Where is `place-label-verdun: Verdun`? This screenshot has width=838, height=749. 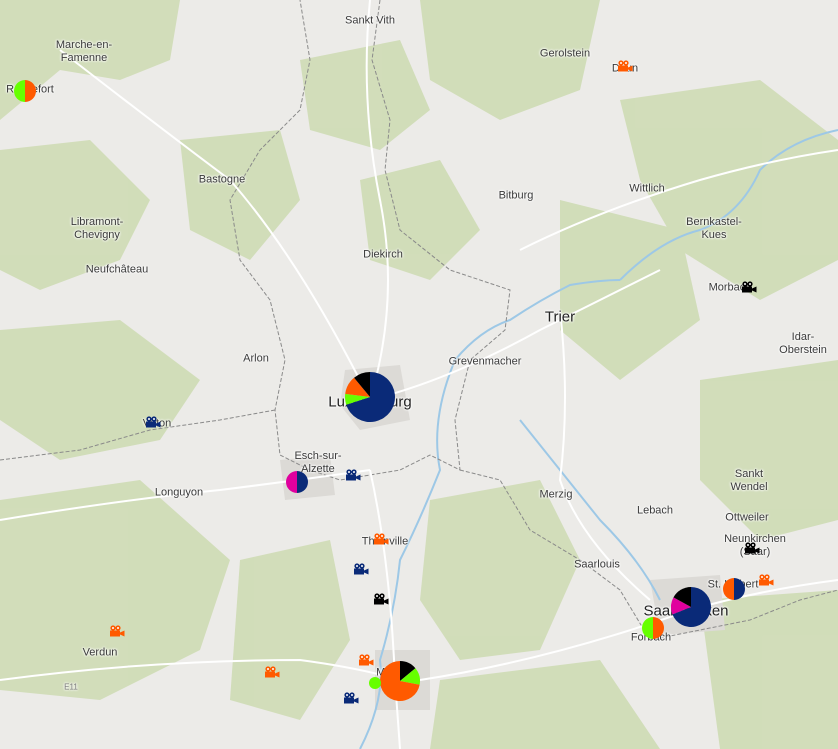 place-label-verdun: Verdun is located at coordinates (100, 652).